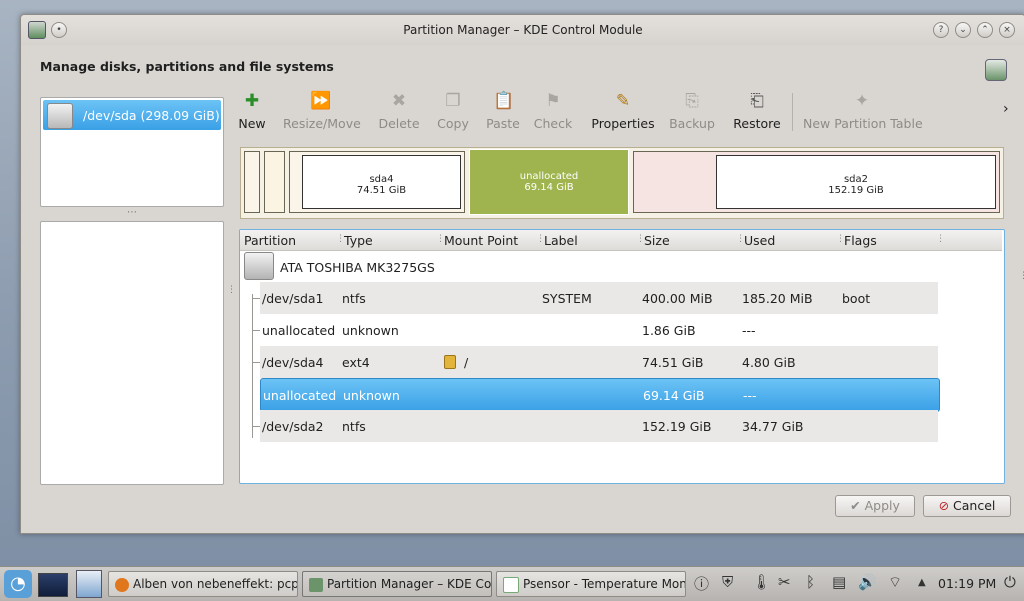 The width and height of the screenshot is (1024, 601). What do you see at coordinates (895, 582) in the screenshot?
I see `wifi-icon: ⌔` at bounding box center [895, 582].